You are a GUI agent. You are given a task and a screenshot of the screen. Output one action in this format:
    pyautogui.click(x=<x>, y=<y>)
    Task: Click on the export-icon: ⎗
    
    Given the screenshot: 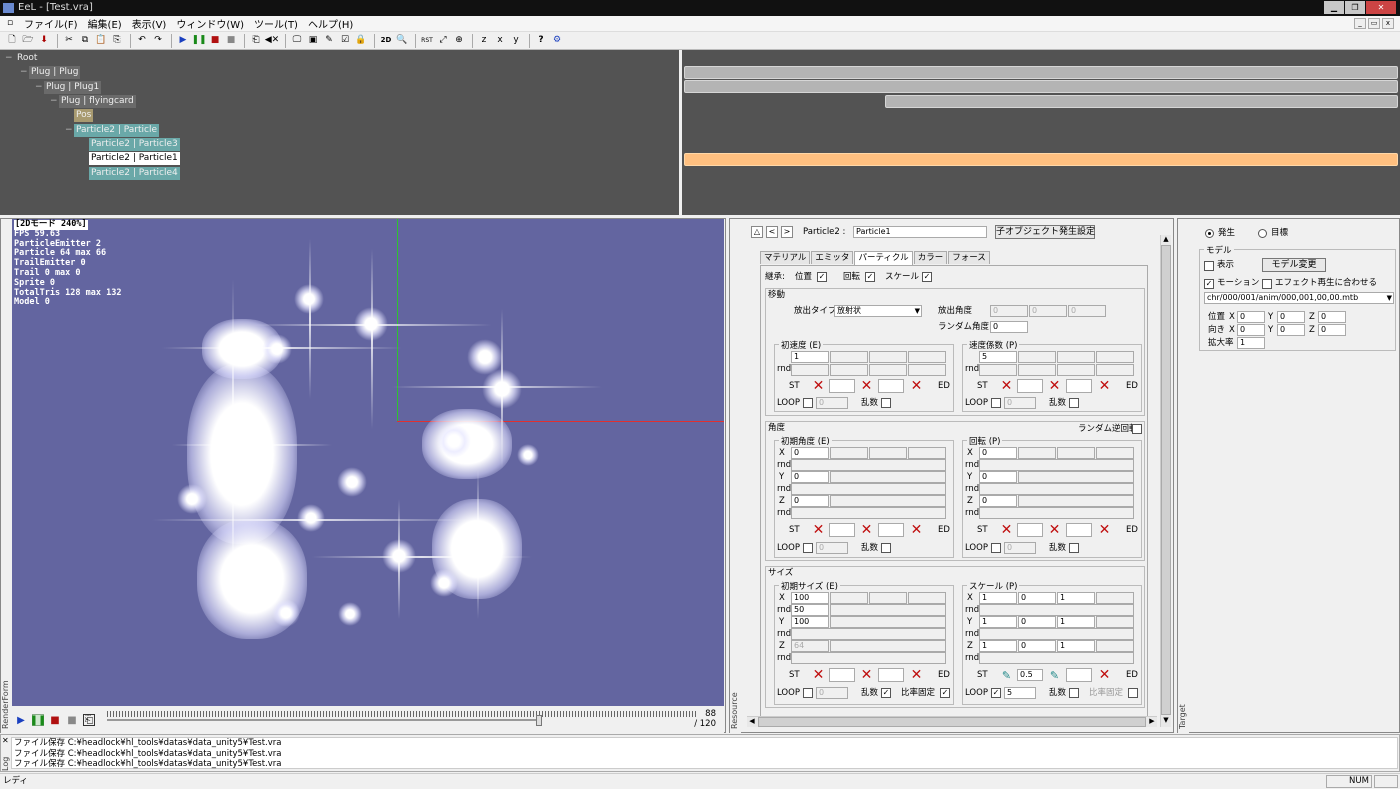 What is the action you would take?
    pyautogui.click(x=256, y=41)
    